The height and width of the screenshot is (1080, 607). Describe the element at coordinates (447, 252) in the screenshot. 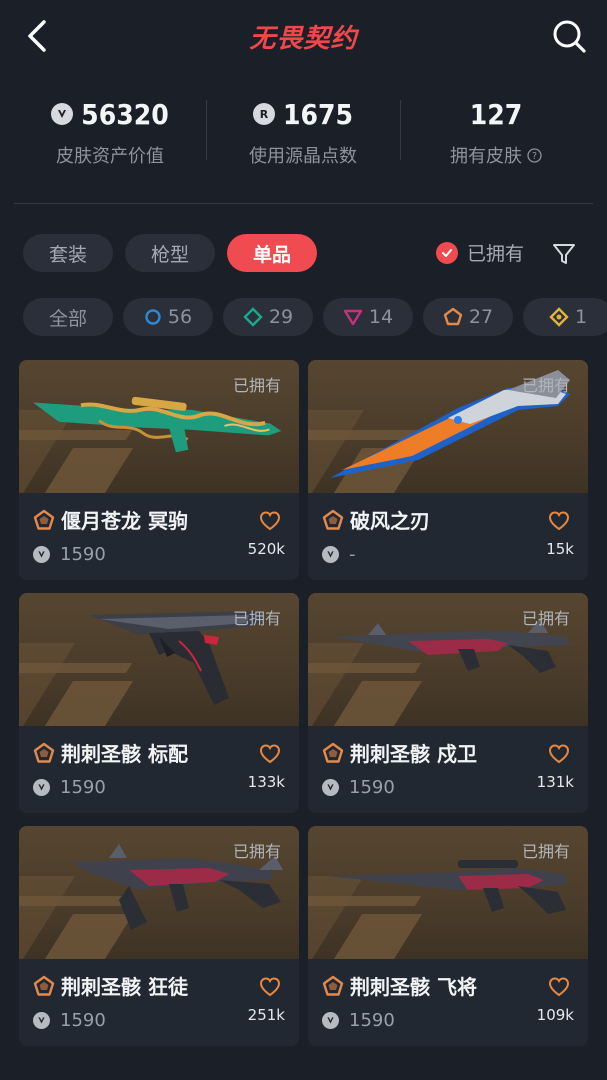

I see `checkmark-icon` at that location.